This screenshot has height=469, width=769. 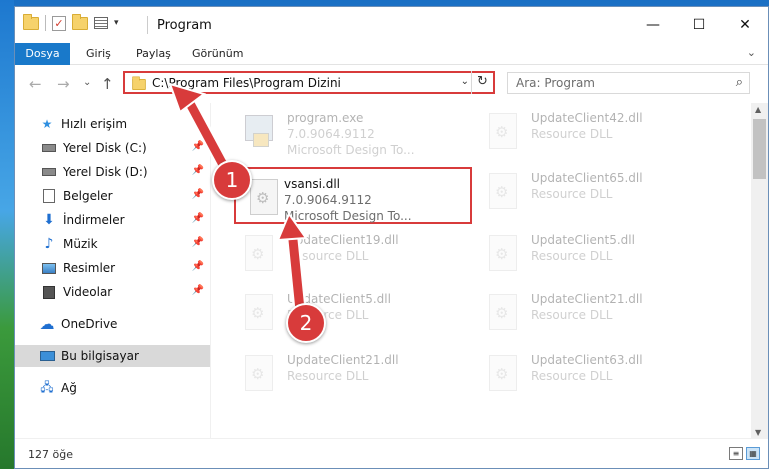 I want to click on file-text: UpdateClient42.dll Resource DLL, so click(x=587, y=136).